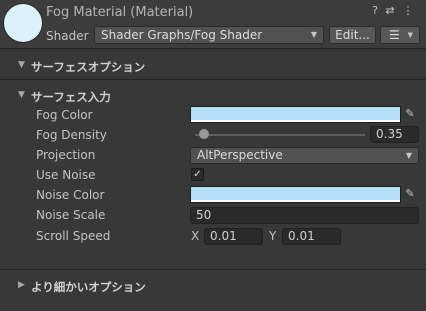 The image size is (426, 311). I want to click on noise-scale-input: 50, so click(304, 215).